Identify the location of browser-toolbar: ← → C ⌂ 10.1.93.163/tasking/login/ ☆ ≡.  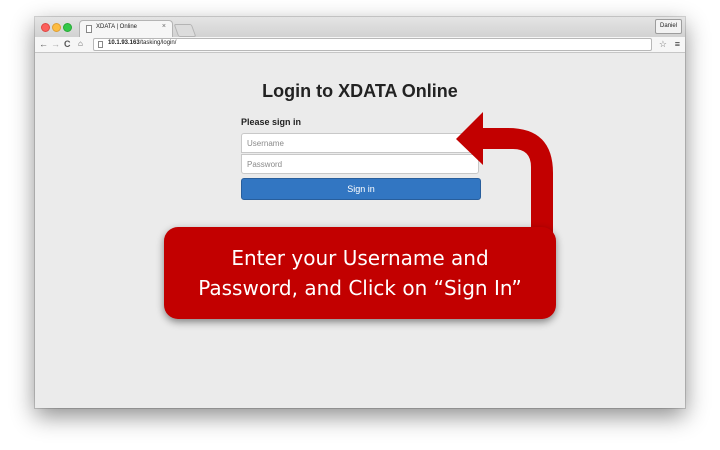
(360, 45).